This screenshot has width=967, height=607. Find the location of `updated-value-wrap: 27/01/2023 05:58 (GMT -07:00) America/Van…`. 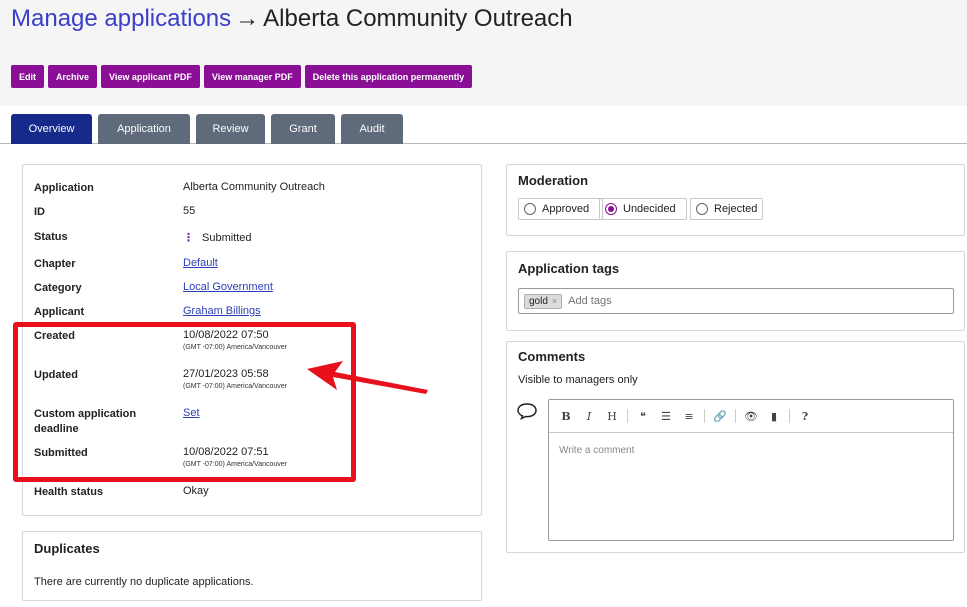

updated-value-wrap: 27/01/2023 05:58 (GMT -07:00) America/Van… is located at coordinates (235, 379).